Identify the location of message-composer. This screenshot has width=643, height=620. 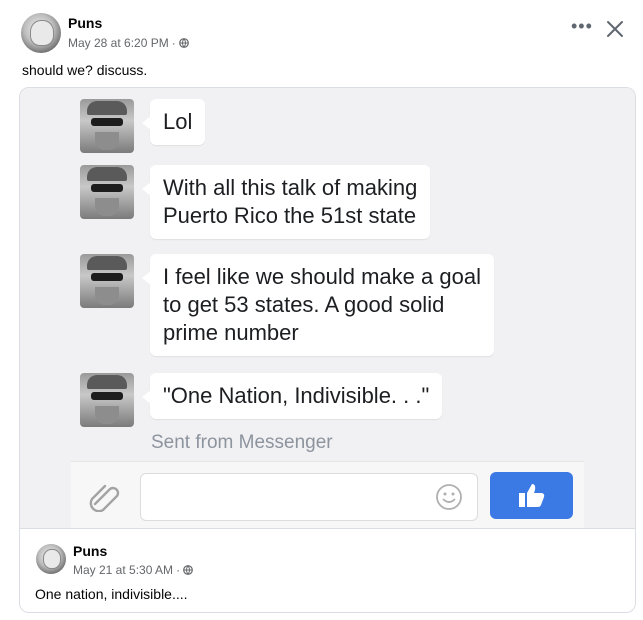
(327, 495).